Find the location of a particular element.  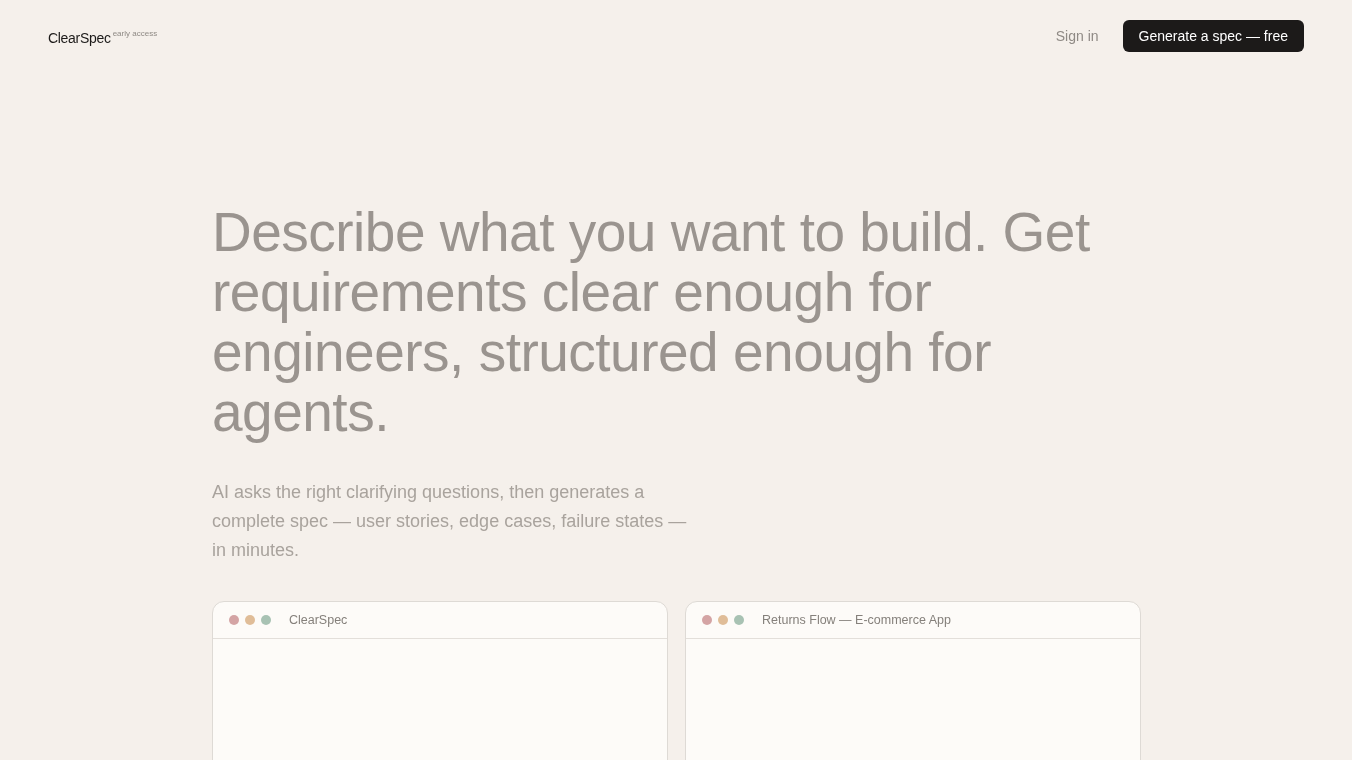

logo-text: ClearSpec is located at coordinates (79, 38).